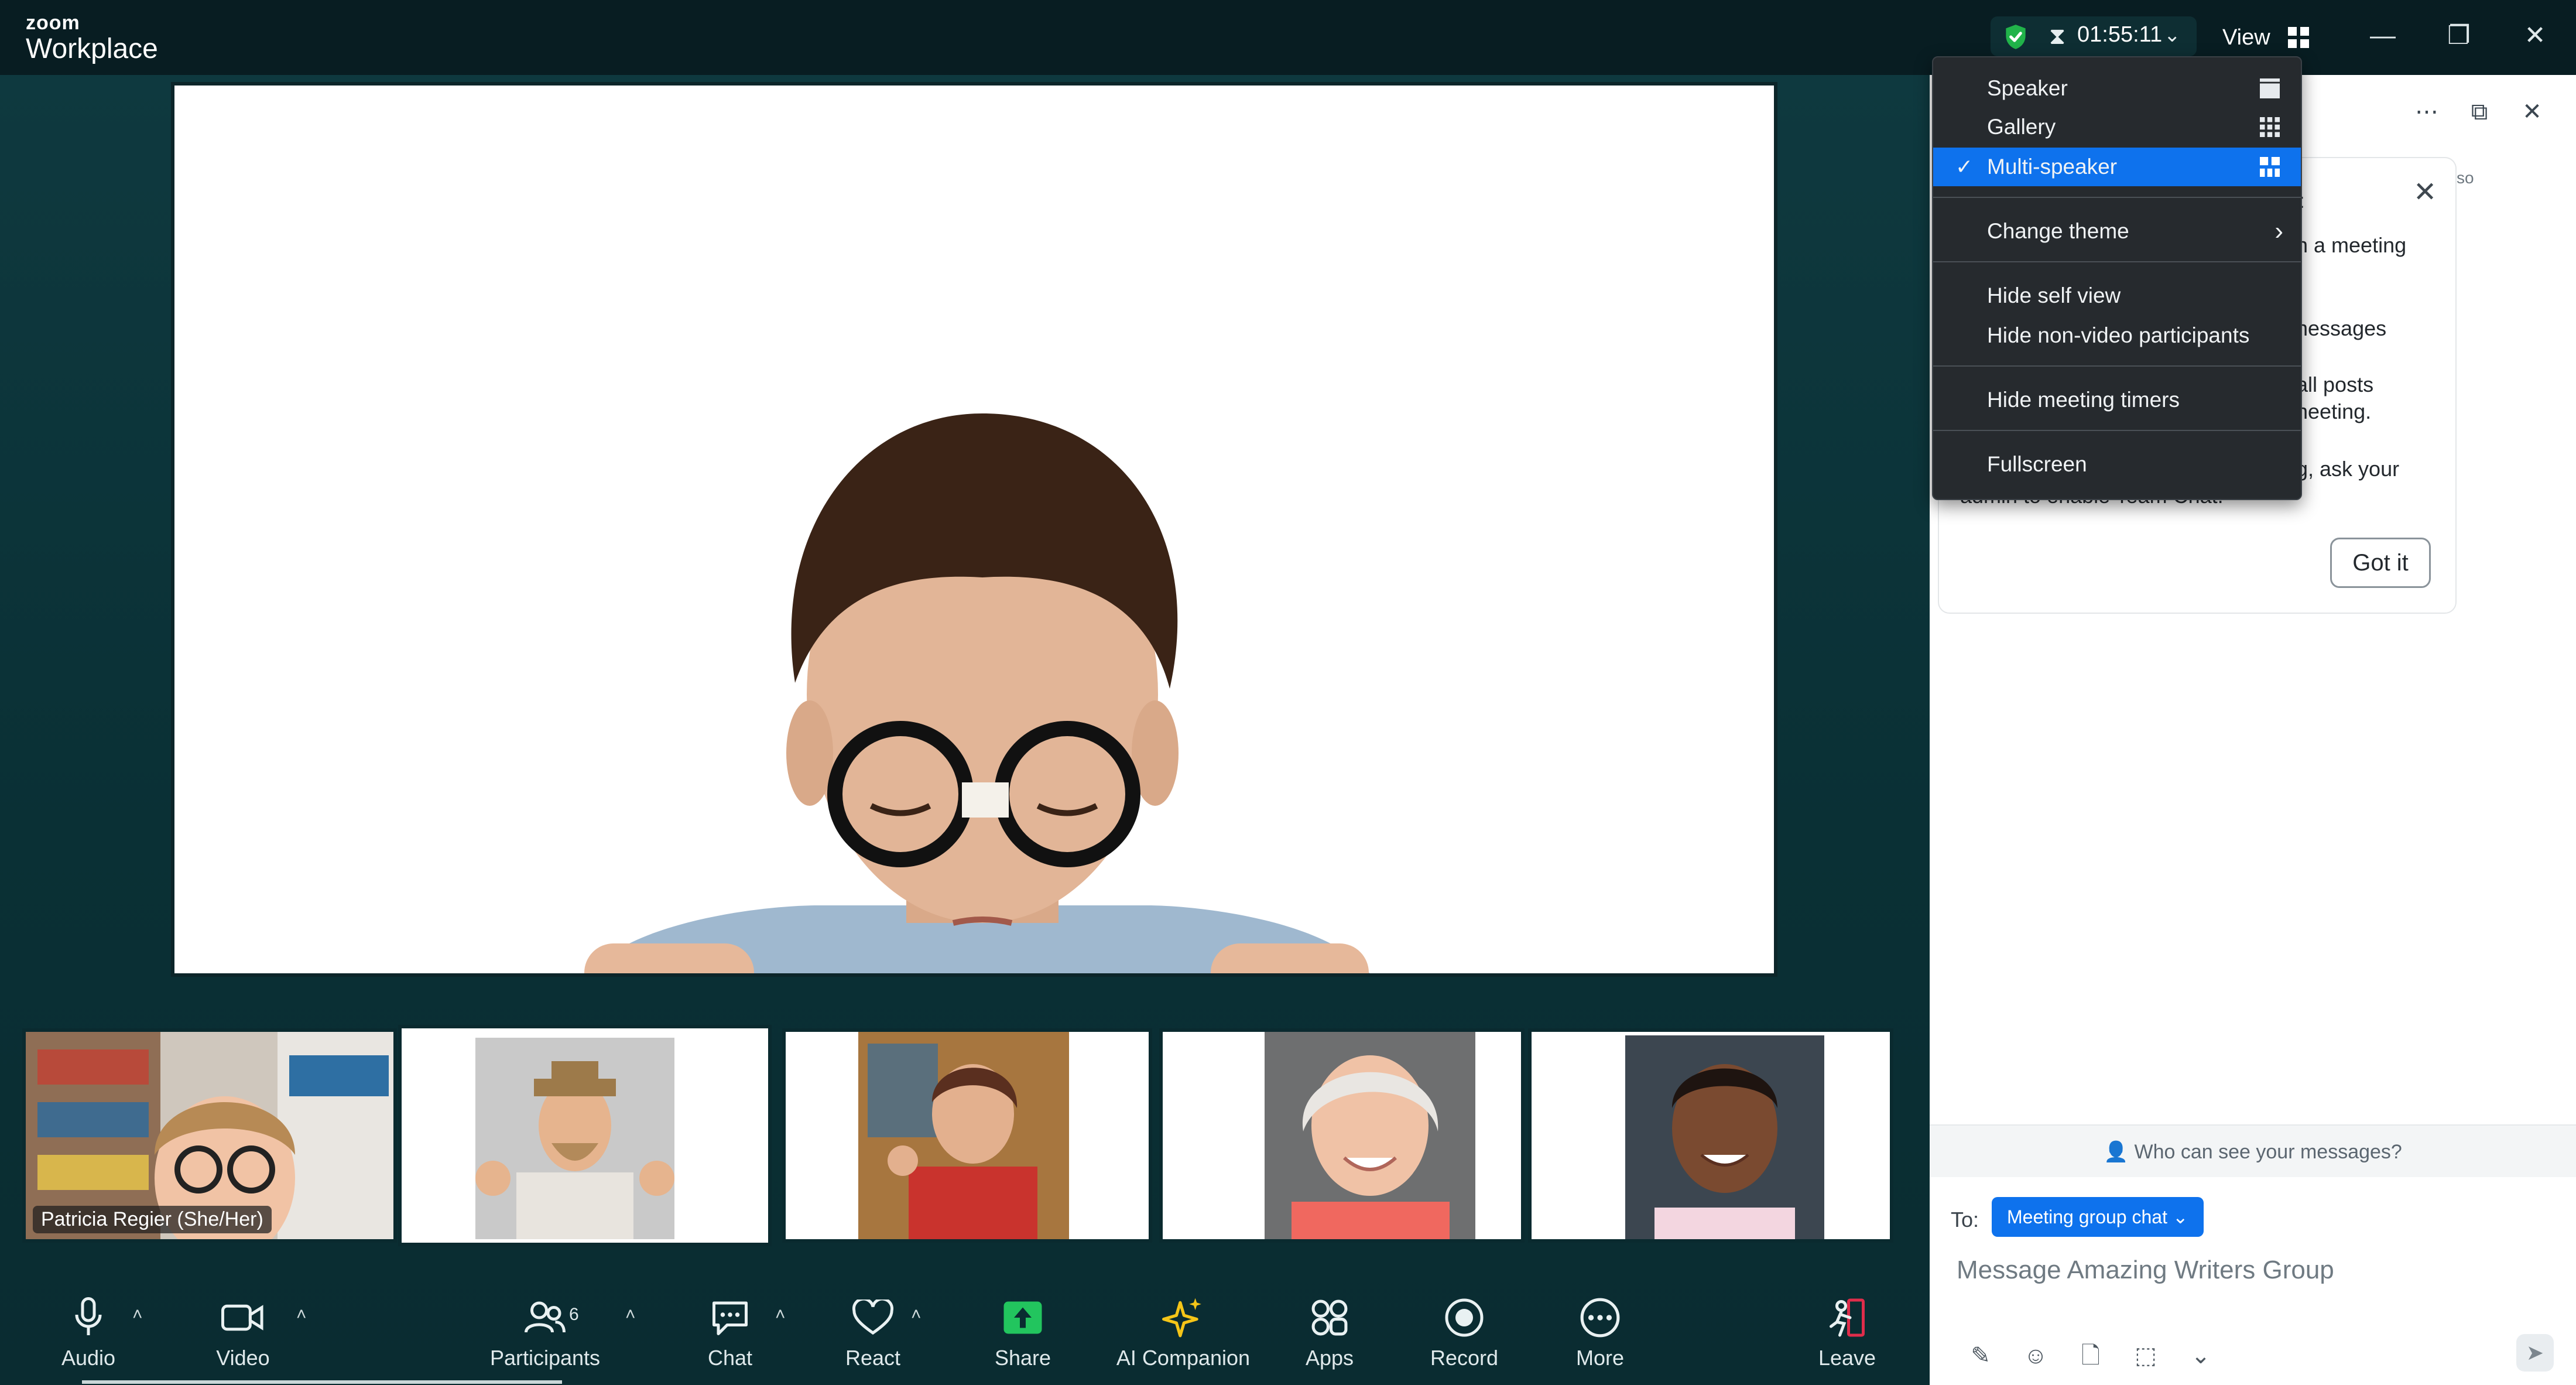 This screenshot has height=1385, width=2576. Describe the element at coordinates (2335, 384) in the screenshot. I see `tip-text-line: all posts` at that location.